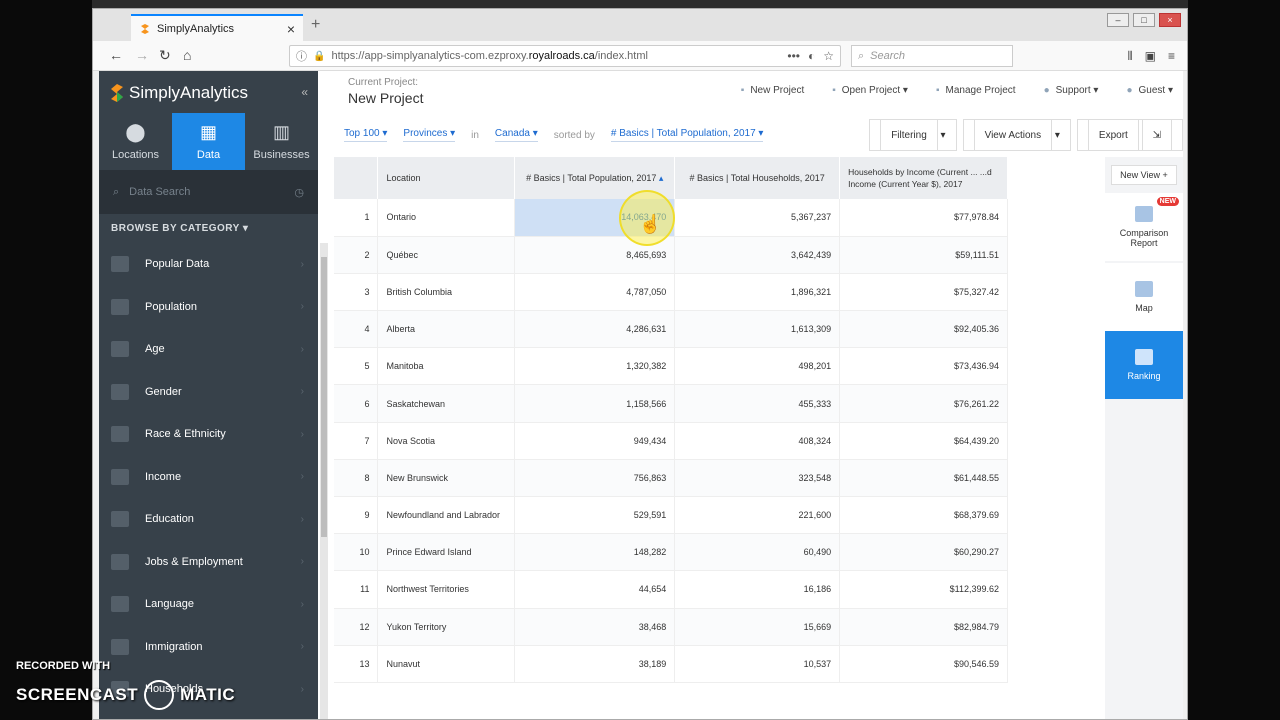  Describe the element at coordinates (757, 627) in the screenshot. I see `households-cell: 15,669` at that location.